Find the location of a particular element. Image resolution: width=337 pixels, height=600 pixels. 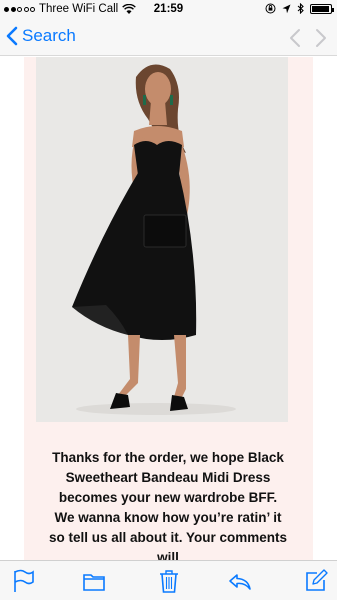

back-to-search-button: Search is located at coordinates (41, 36).